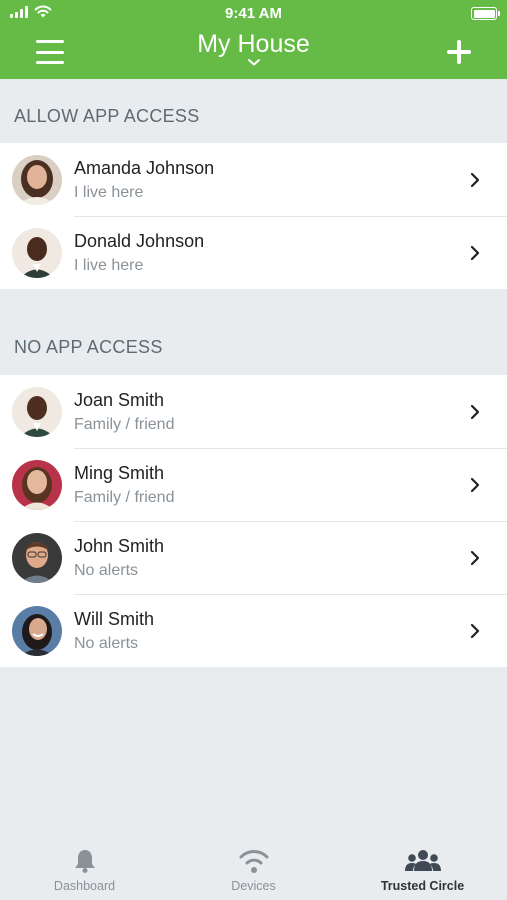  Describe the element at coordinates (485, 13) in the screenshot. I see `battery-icon` at that location.